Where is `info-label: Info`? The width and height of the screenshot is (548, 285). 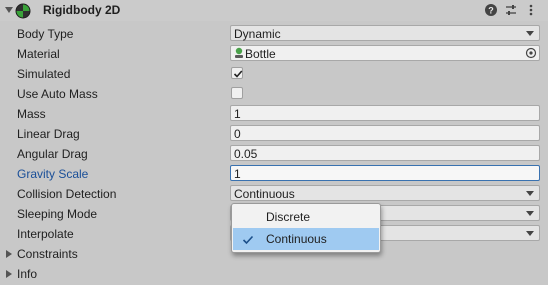
info-label: Info is located at coordinates (27, 274).